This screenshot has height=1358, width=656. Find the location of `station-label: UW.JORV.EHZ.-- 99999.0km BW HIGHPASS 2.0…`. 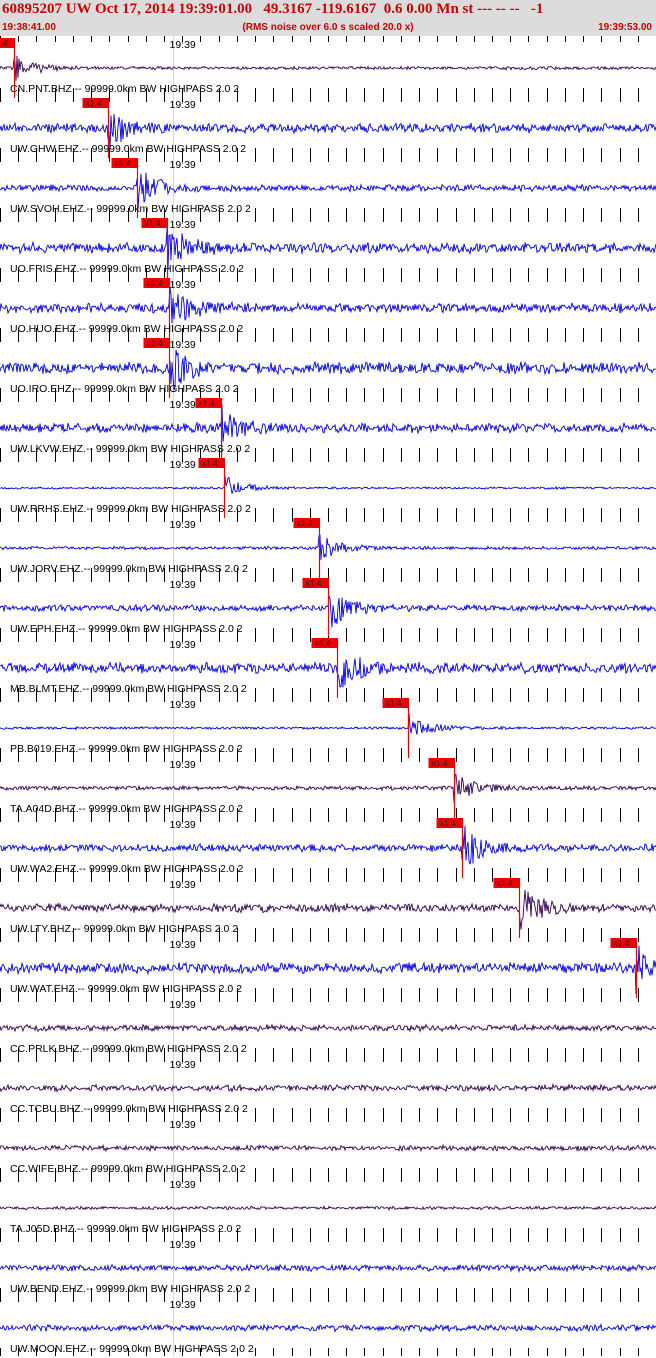

station-label: UW.JORV.EHZ.-- 99999.0km BW HIGHPASS 2.0… is located at coordinates (129, 569).